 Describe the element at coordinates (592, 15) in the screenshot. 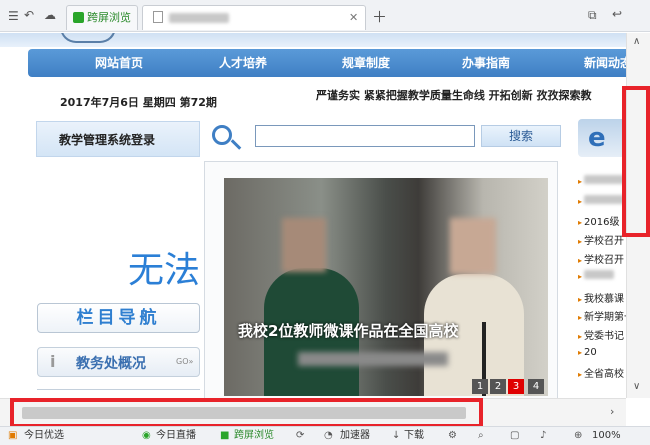

I see `restore-tabs-icon: ⧉` at that location.